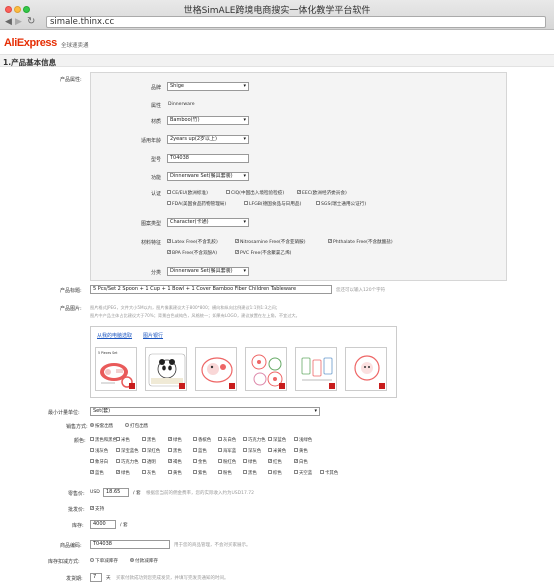 The height and width of the screenshot is (585, 554). Describe the element at coordinates (18, 22) in the screenshot. I see `forward-icon: ▶` at that location.